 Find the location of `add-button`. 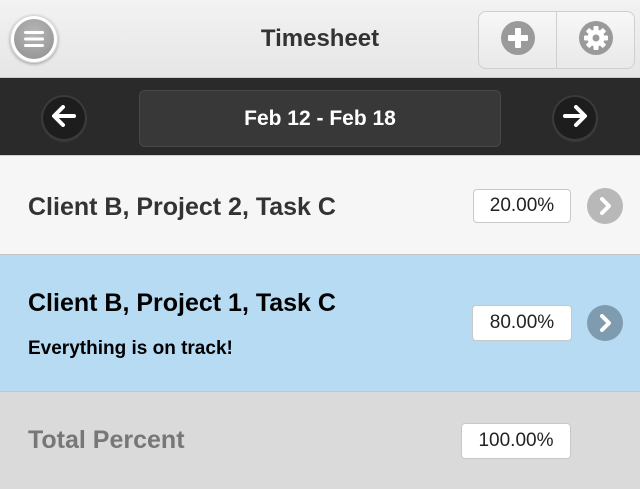

add-button is located at coordinates (517, 40).